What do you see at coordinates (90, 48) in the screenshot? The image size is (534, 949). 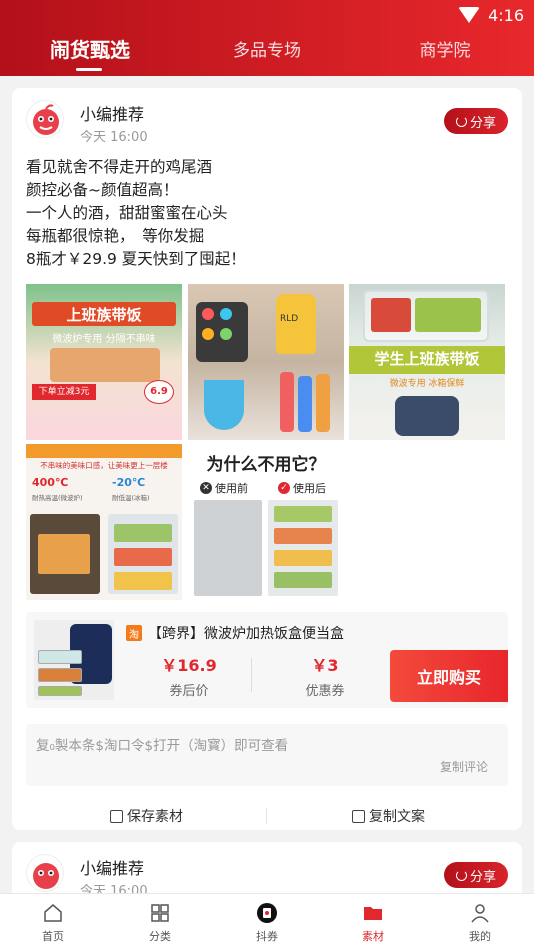 I see `tab-selected-goods: 闹货甄选` at bounding box center [90, 48].